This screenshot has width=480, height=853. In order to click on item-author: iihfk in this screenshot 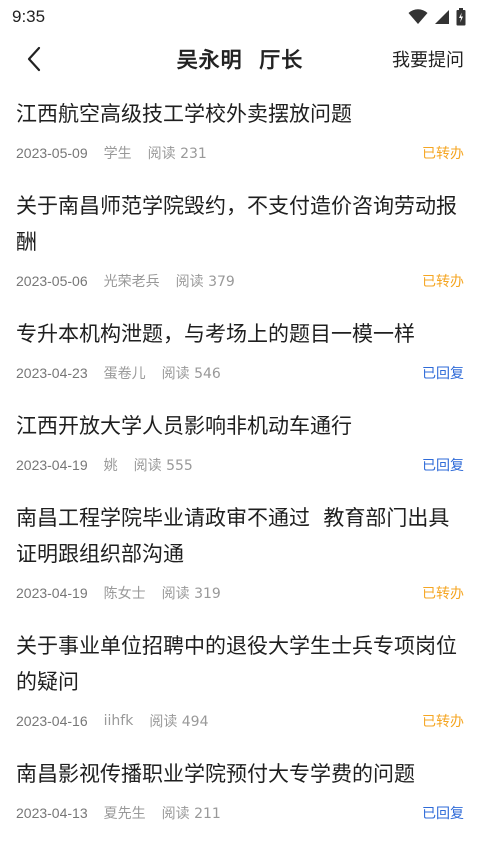, I will do `click(118, 721)`.